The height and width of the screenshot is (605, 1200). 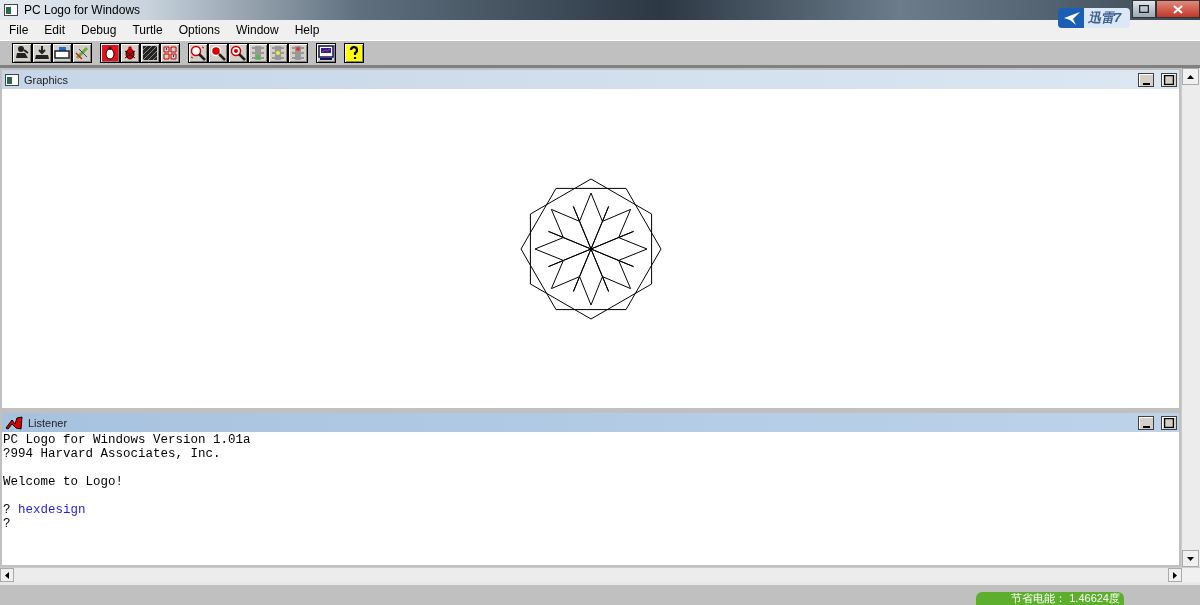 I want to click on close-button, so click(x=1178, y=9).